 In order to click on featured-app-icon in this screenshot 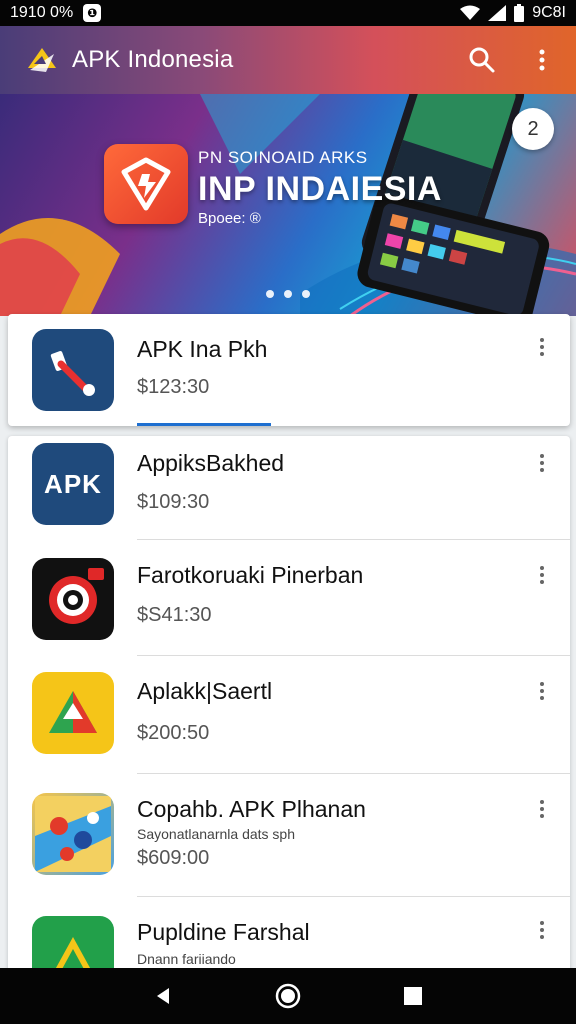, I will do `click(73, 370)`.